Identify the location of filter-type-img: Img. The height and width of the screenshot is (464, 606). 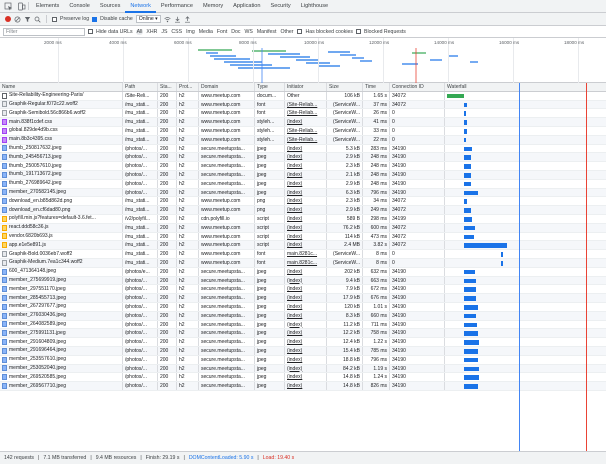
(190, 32).